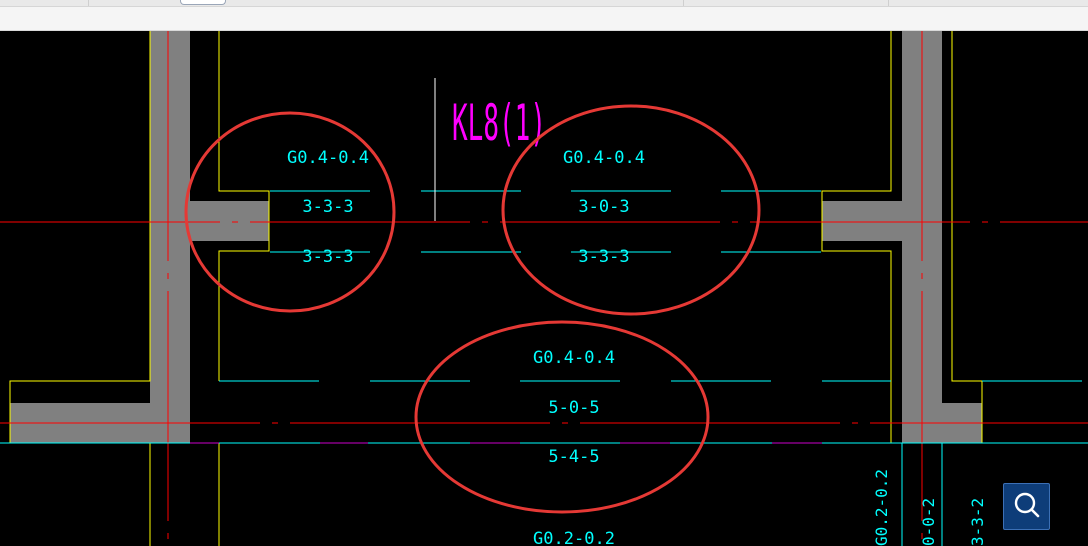 Image resolution: width=1088 pixels, height=546 pixels. What do you see at coordinates (603, 207) in the screenshot?
I see `annotation-center-mid: 3-0-3` at bounding box center [603, 207].